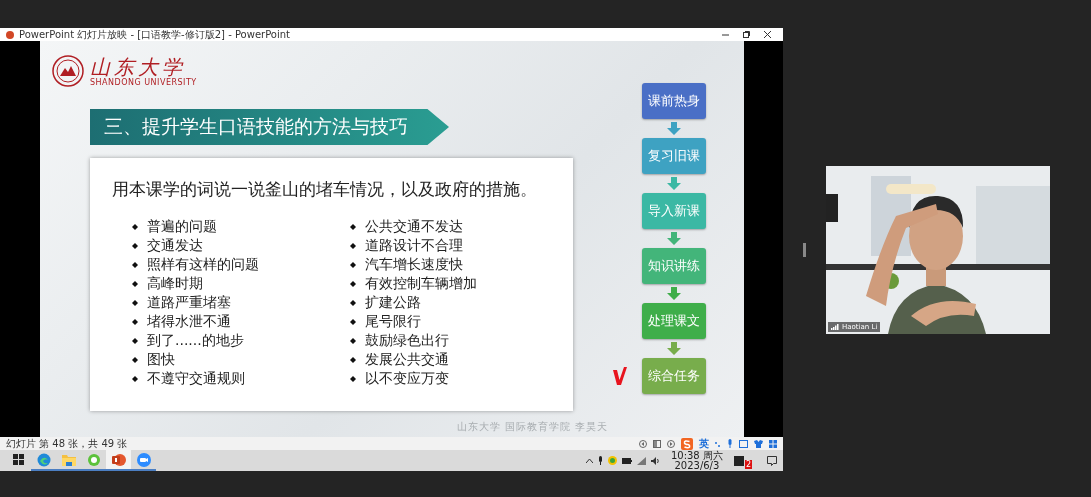 The height and width of the screenshot is (497, 1091). Describe the element at coordinates (767, 34) in the screenshot. I see `close-icon` at that location.